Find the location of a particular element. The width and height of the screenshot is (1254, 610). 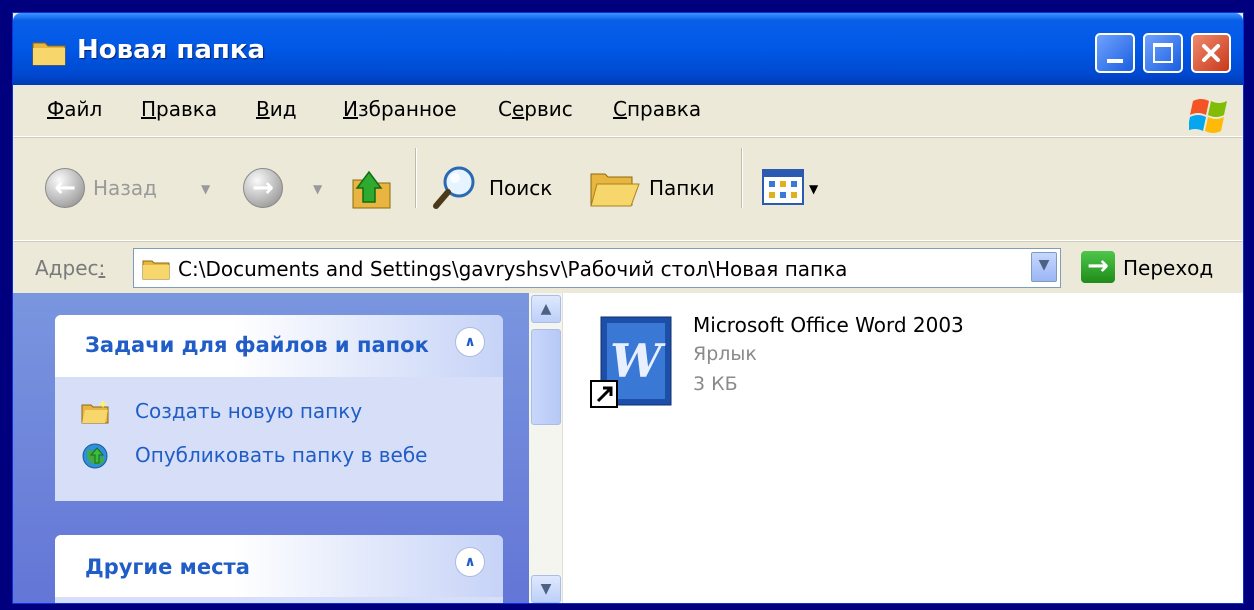

back-arrow-icon: ← is located at coordinates (65, 188).